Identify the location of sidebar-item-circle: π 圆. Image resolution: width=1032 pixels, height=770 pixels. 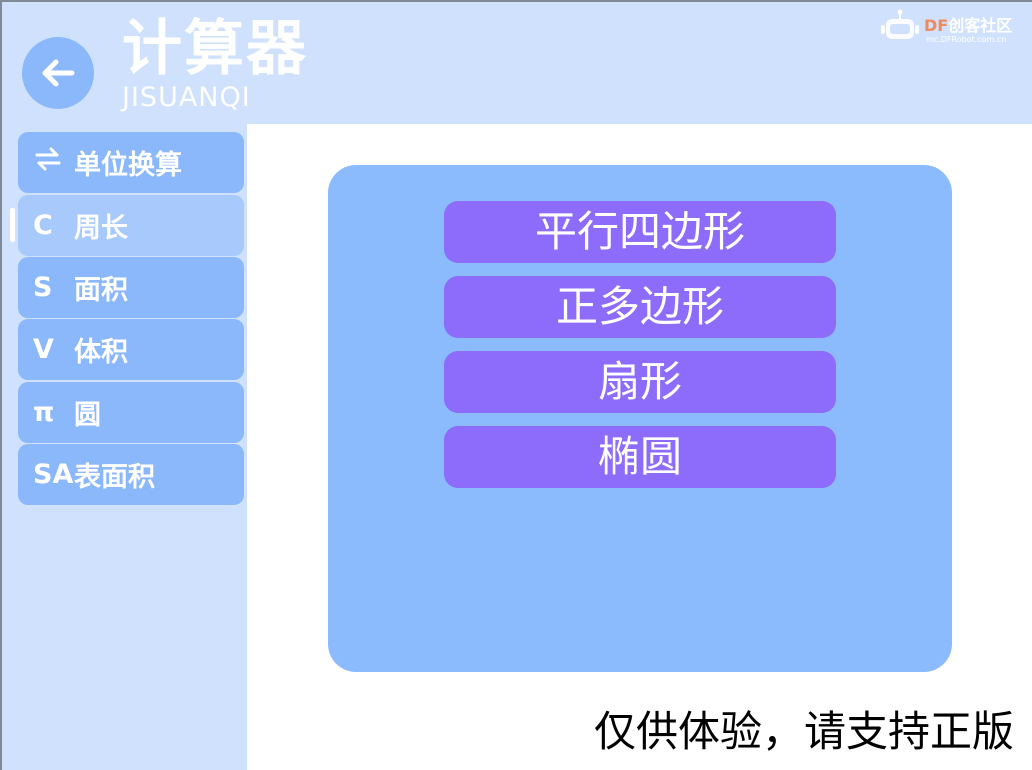
(131, 412).